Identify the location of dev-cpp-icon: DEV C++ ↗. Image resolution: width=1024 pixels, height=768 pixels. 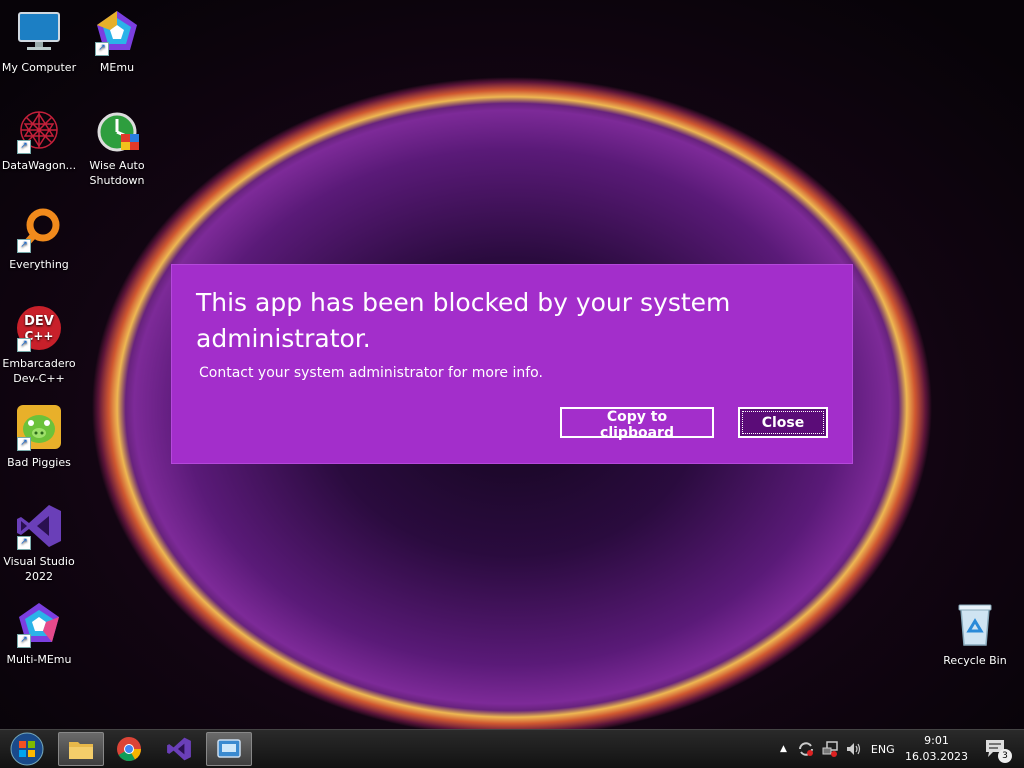
(39, 328).